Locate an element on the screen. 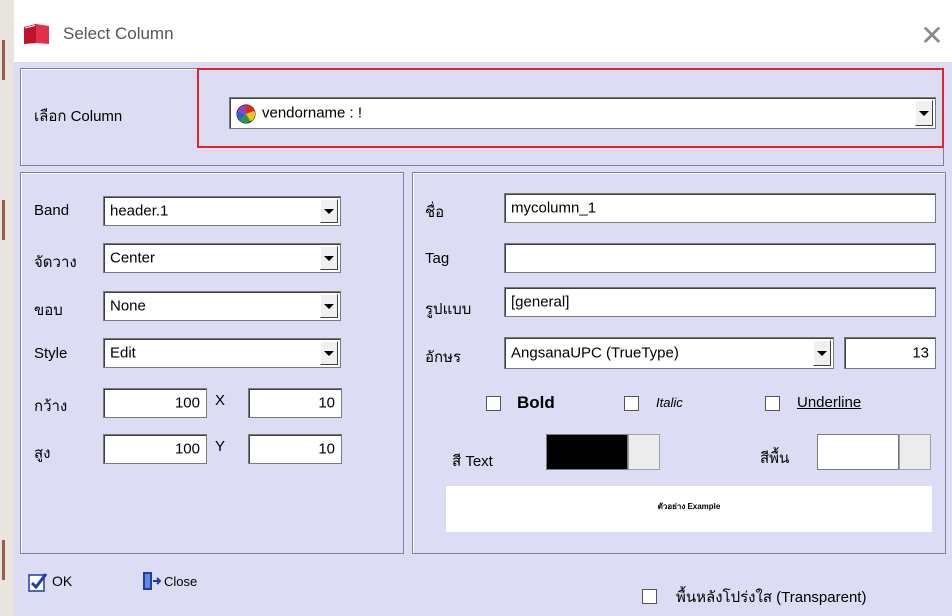 The image size is (952, 616). style-value: Edit is located at coordinates (123, 353).